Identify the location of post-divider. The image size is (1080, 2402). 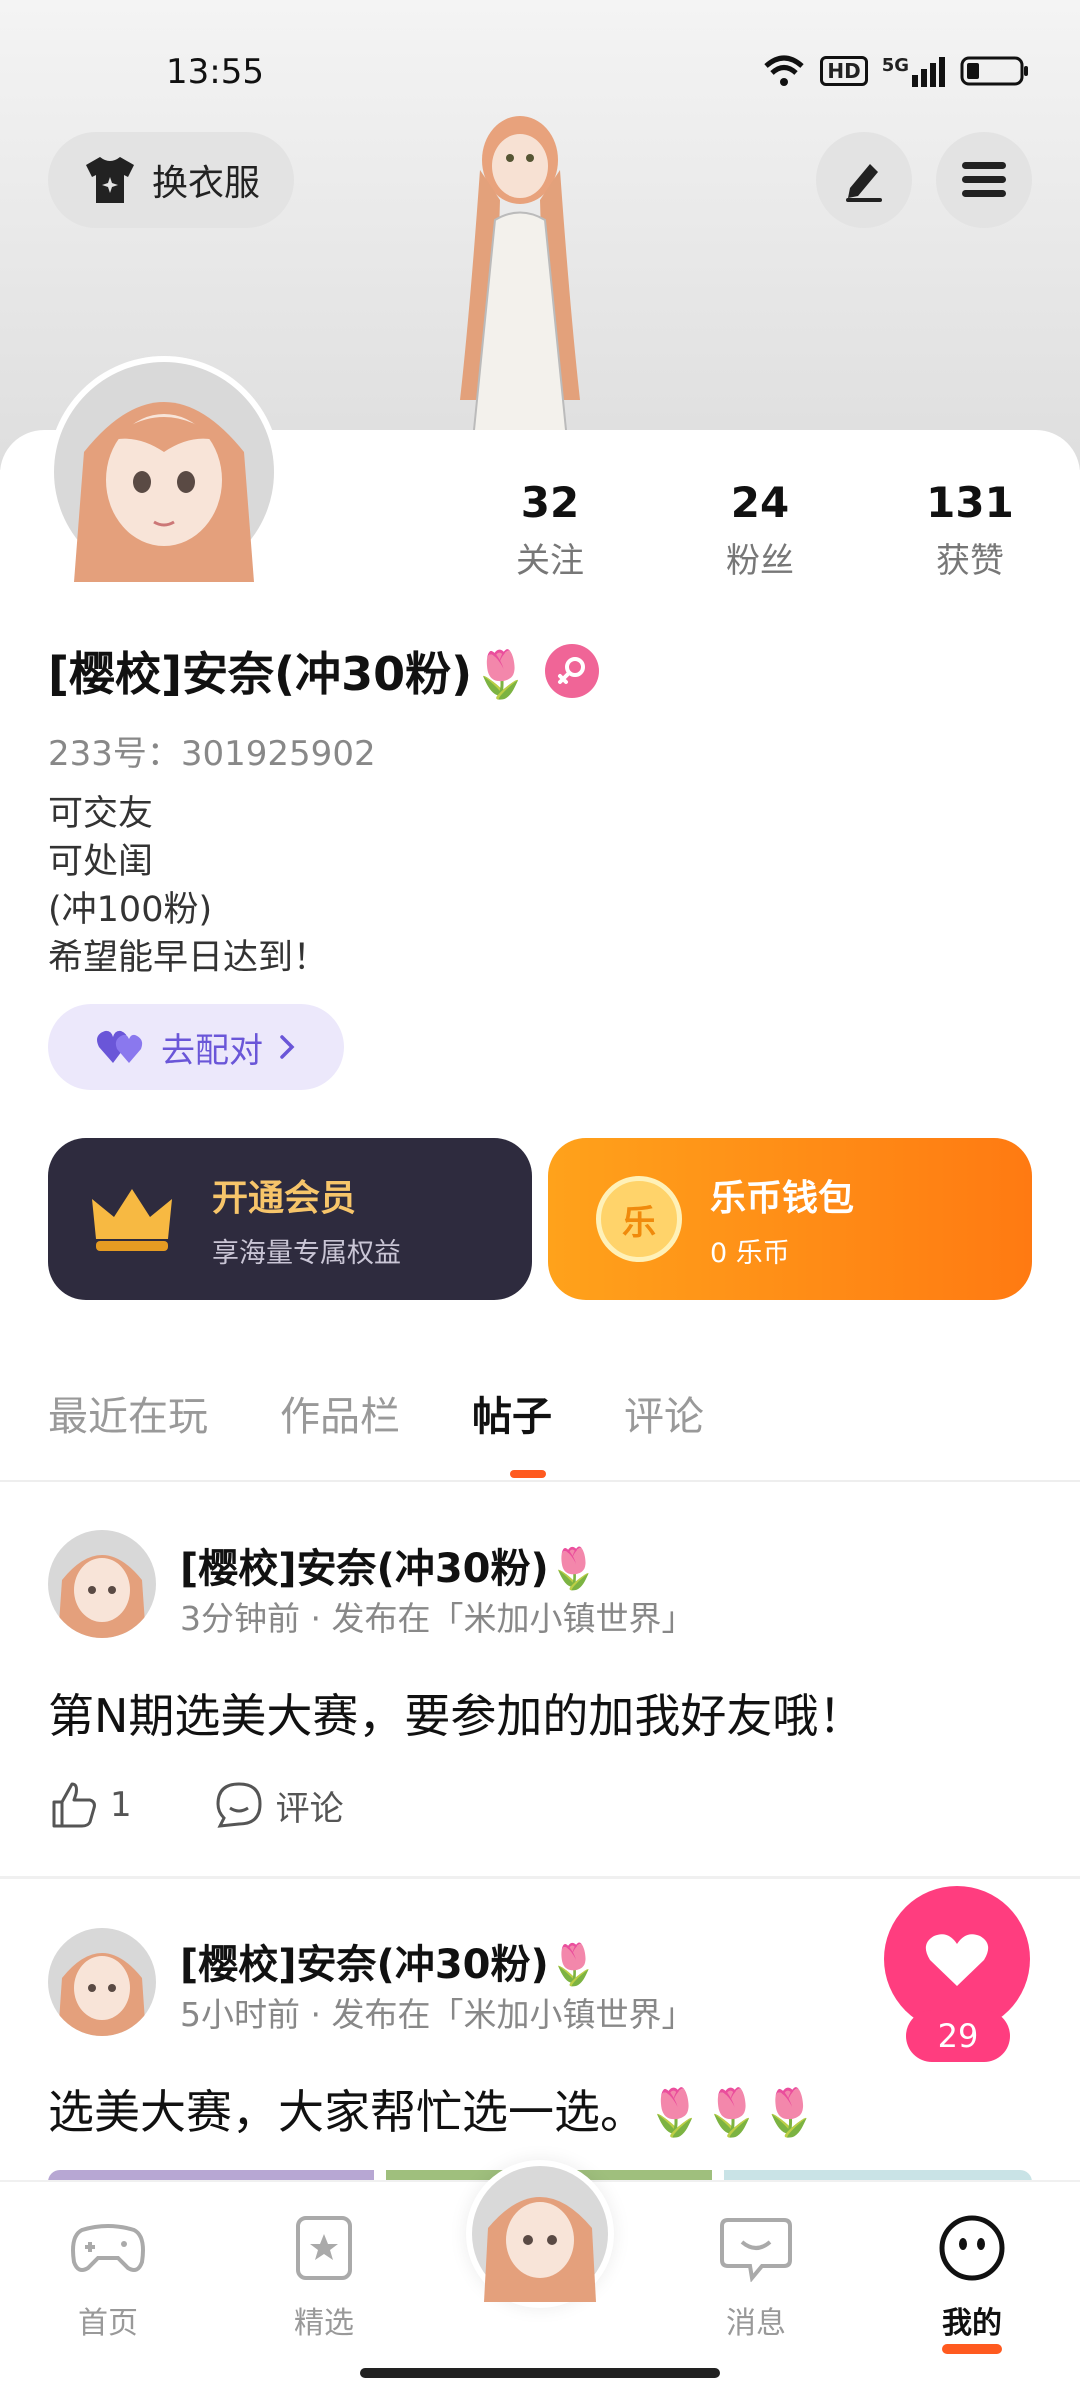
(540, 1877).